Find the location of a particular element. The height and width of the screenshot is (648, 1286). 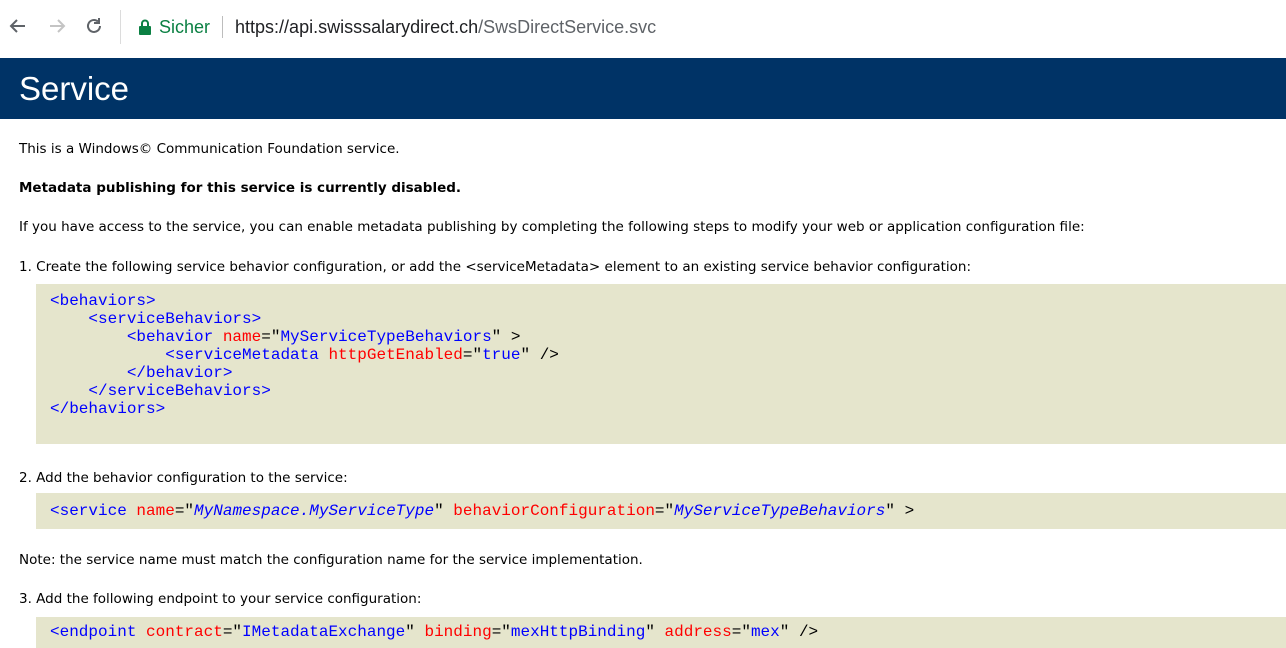

code-attr: binding is located at coordinates (458, 632).